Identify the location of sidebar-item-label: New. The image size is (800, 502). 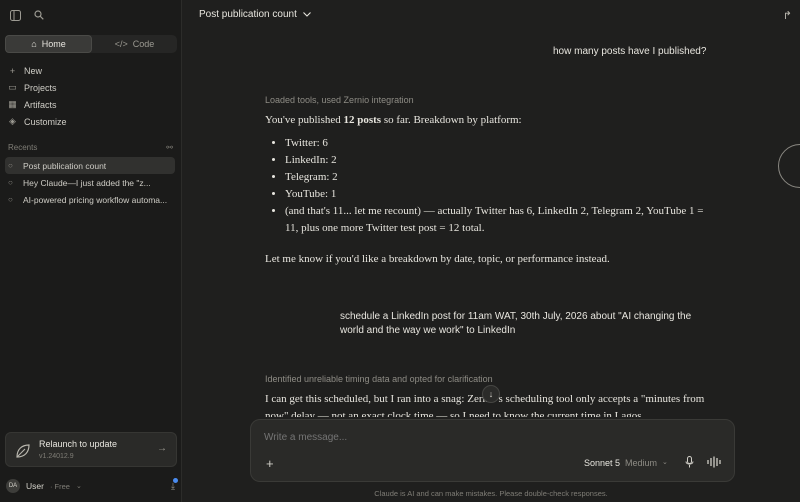
(33, 70).